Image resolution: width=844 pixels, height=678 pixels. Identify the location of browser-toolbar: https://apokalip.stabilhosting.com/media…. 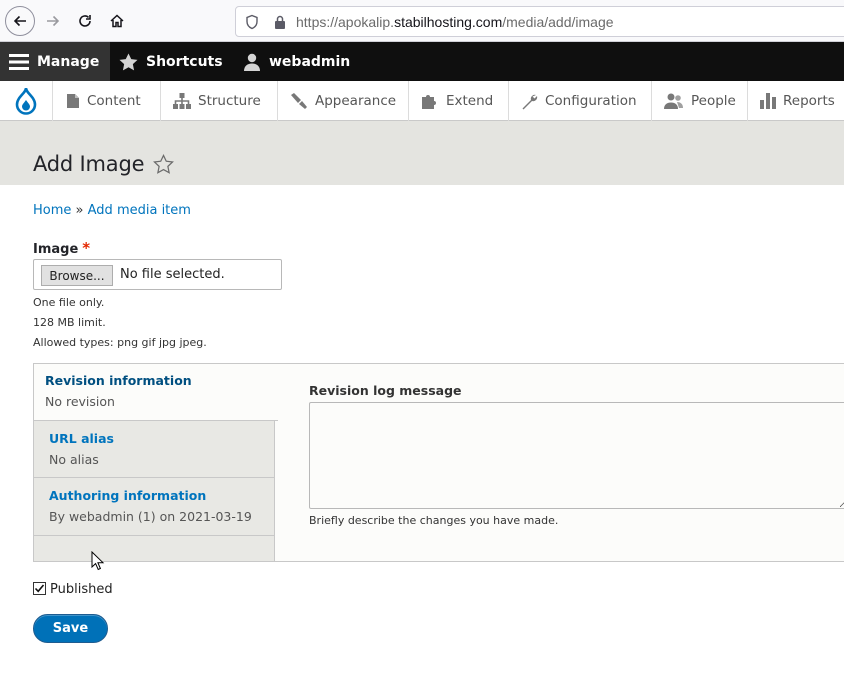
(422, 21).